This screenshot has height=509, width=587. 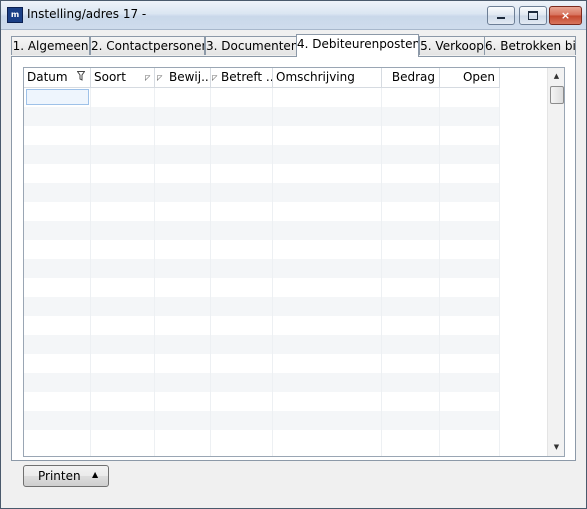 I want to click on column-header-bedrag: Bedrag, so click(x=411, y=77).